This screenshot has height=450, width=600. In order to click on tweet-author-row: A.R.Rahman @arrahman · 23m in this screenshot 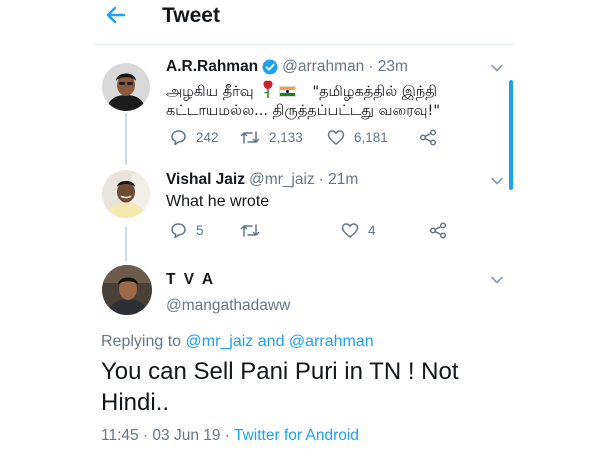, I will do `click(287, 67)`.